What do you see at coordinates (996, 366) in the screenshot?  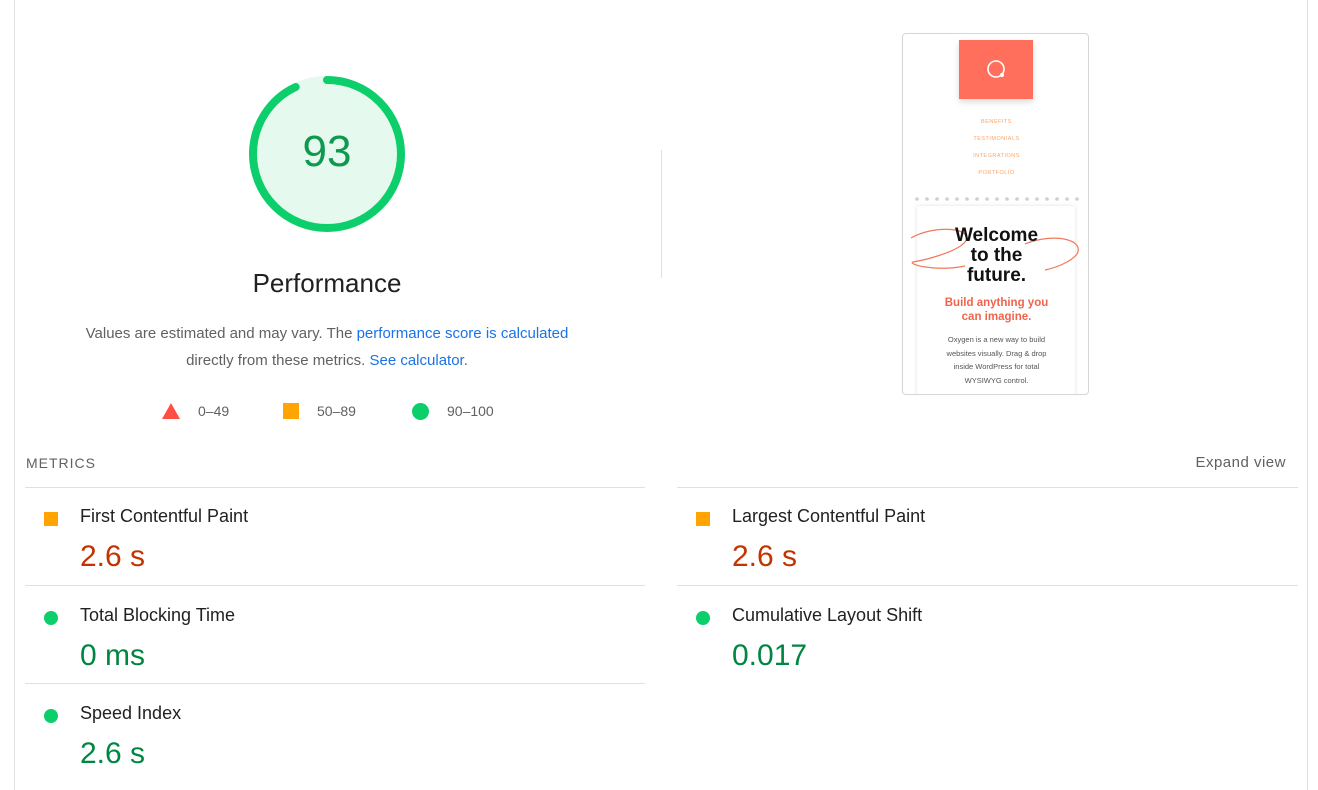 I see `thumb-body-line: inside WordPress for total` at bounding box center [996, 366].